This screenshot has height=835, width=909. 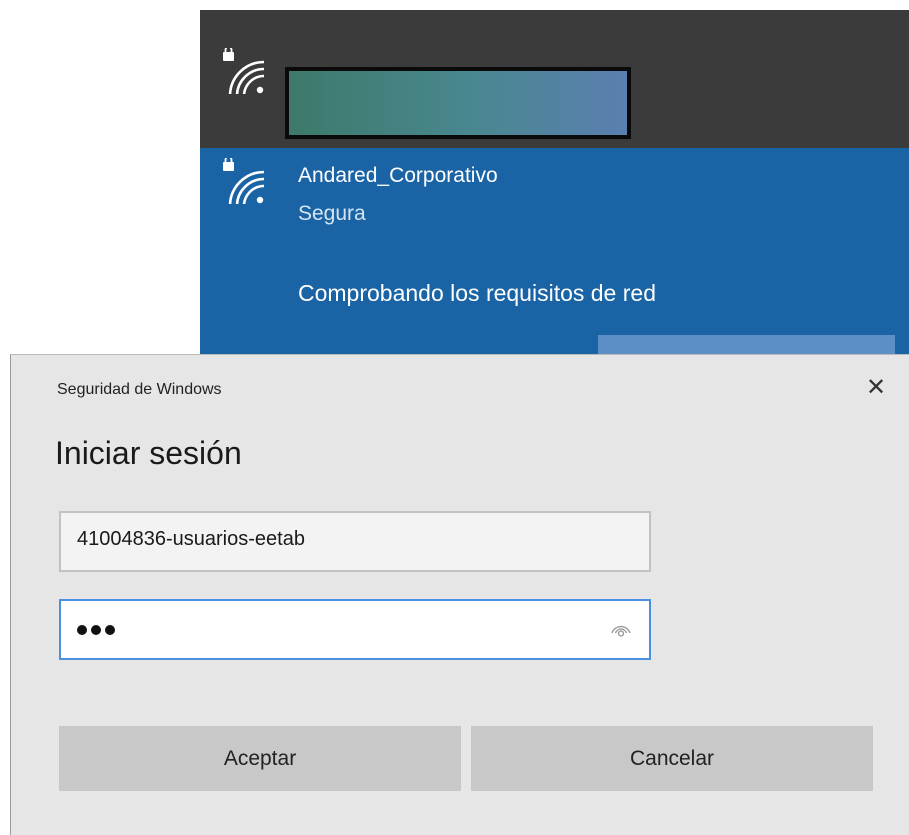 What do you see at coordinates (621, 630) in the screenshot?
I see `eye-icon` at bounding box center [621, 630].